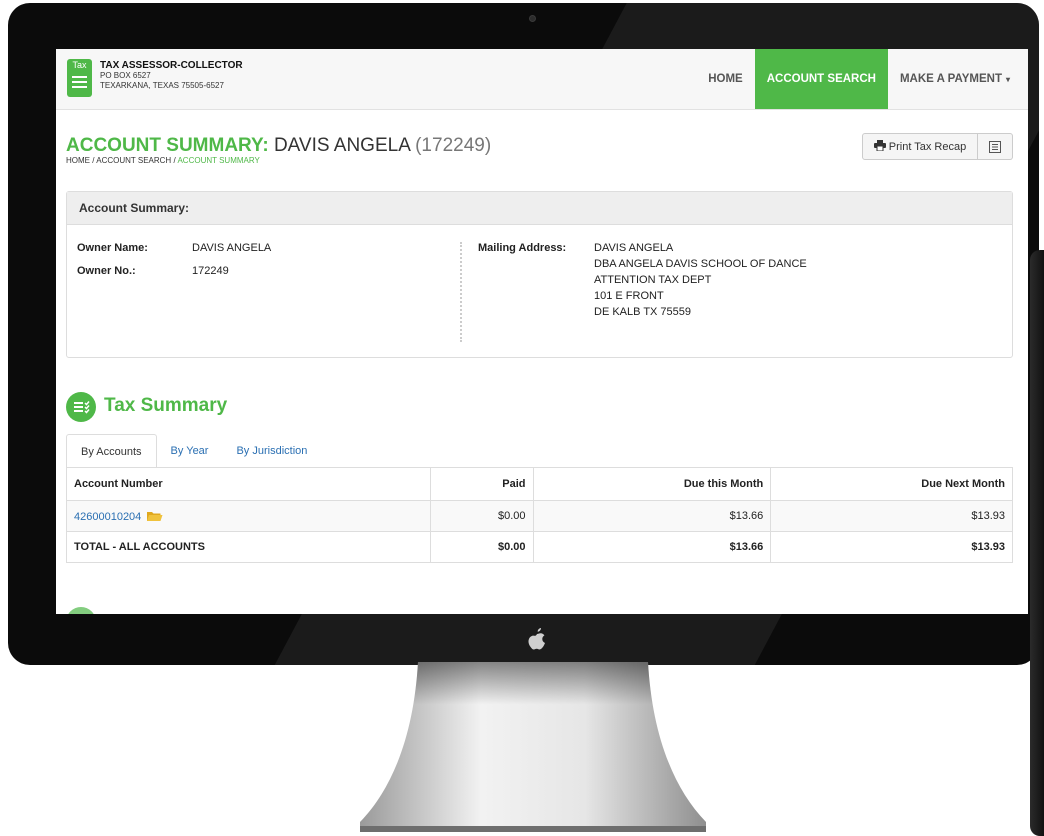 Image resolution: width=1044 pixels, height=836 pixels. What do you see at coordinates (248, 484) in the screenshot?
I see `col-account-number: Account Number` at bounding box center [248, 484].